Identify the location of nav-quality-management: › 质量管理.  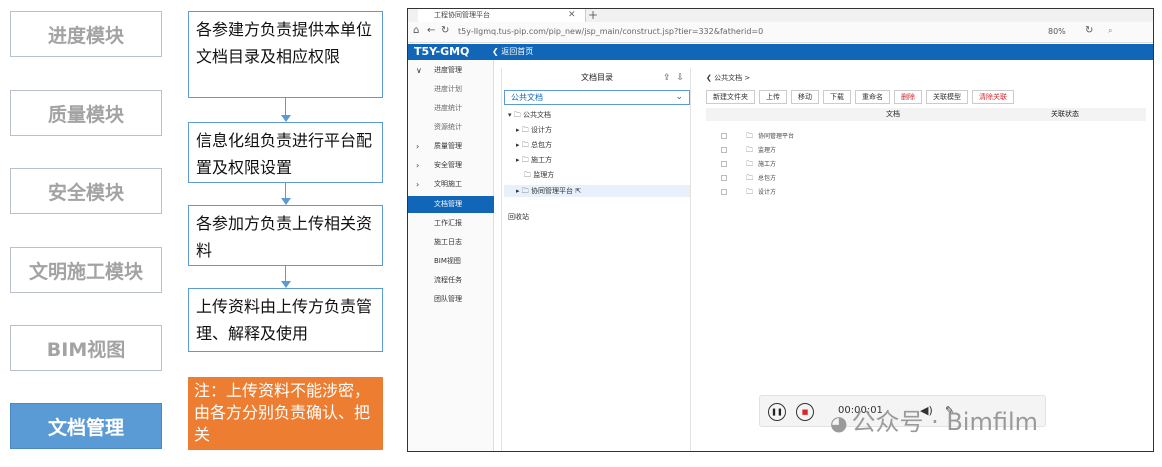
(451, 146).